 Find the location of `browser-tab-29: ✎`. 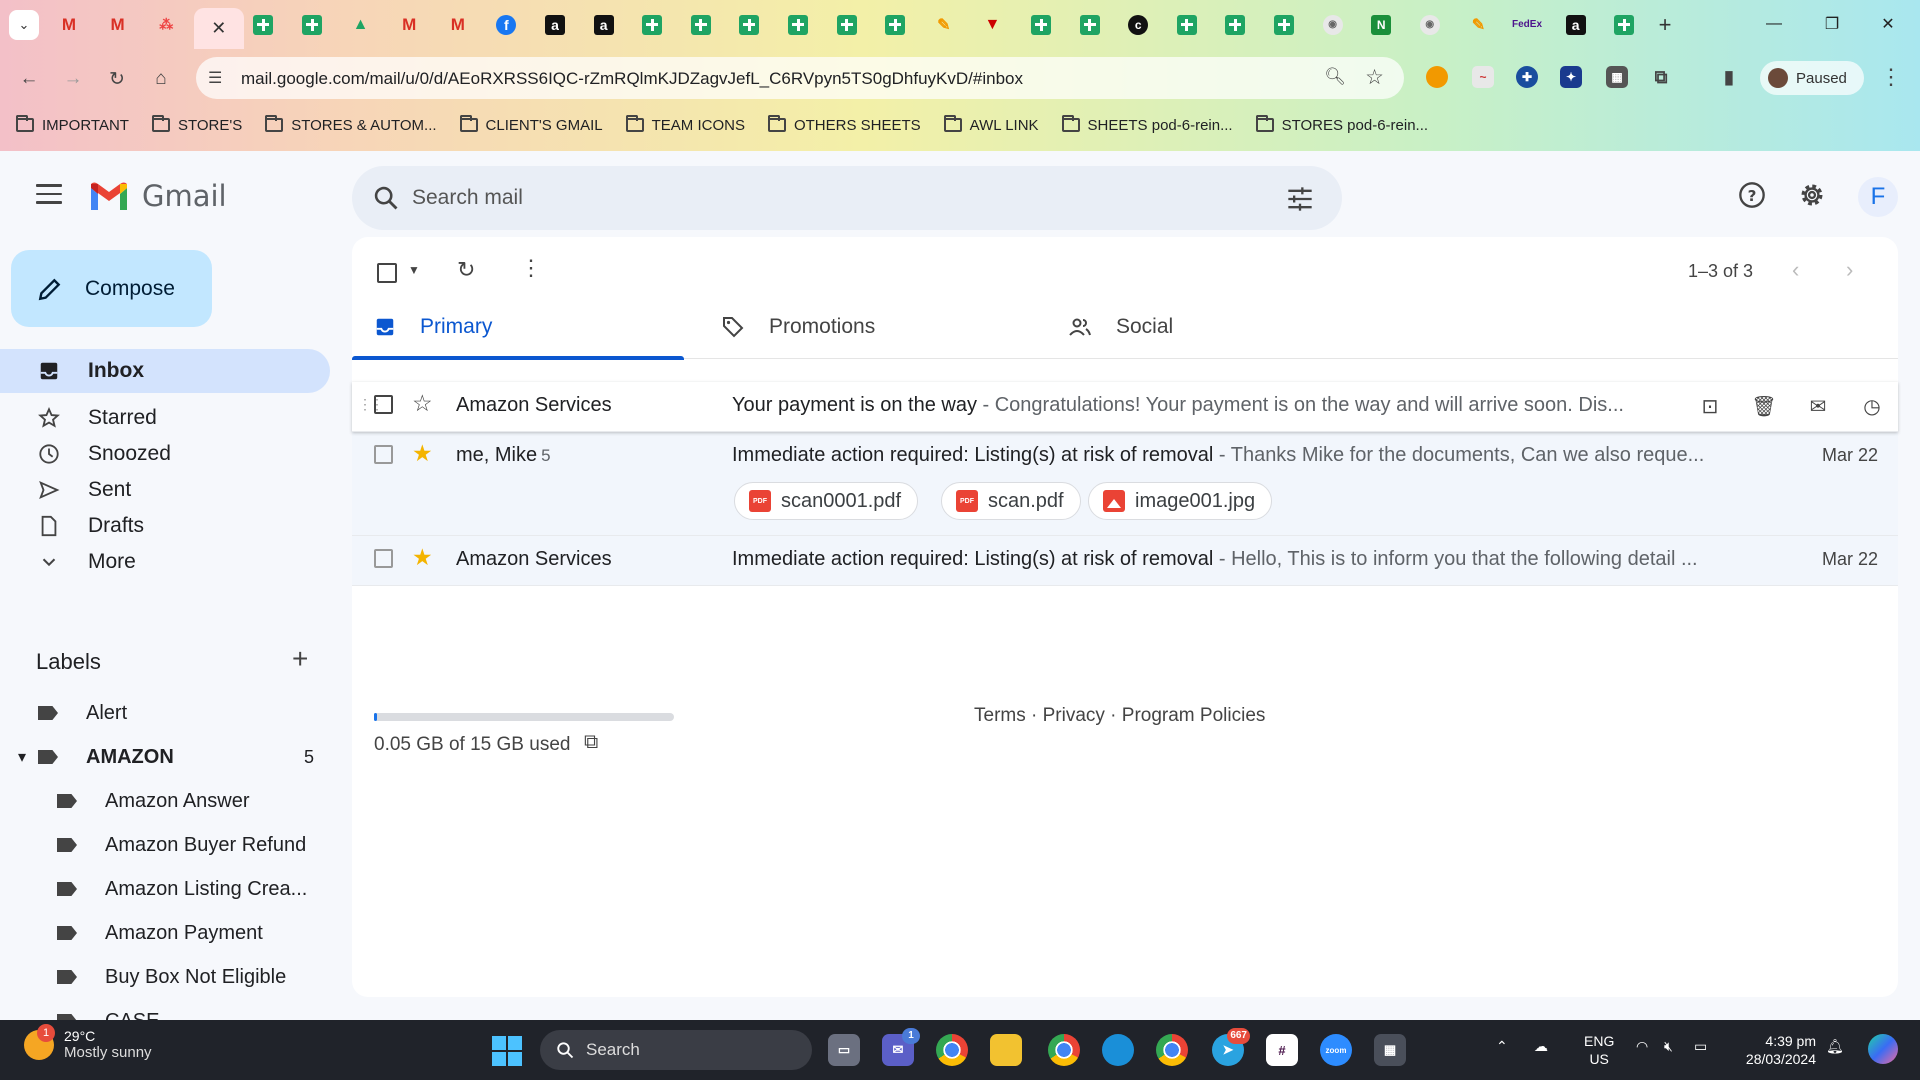

browser-tab-29: ✎ is located at coordinates (1478, 24).